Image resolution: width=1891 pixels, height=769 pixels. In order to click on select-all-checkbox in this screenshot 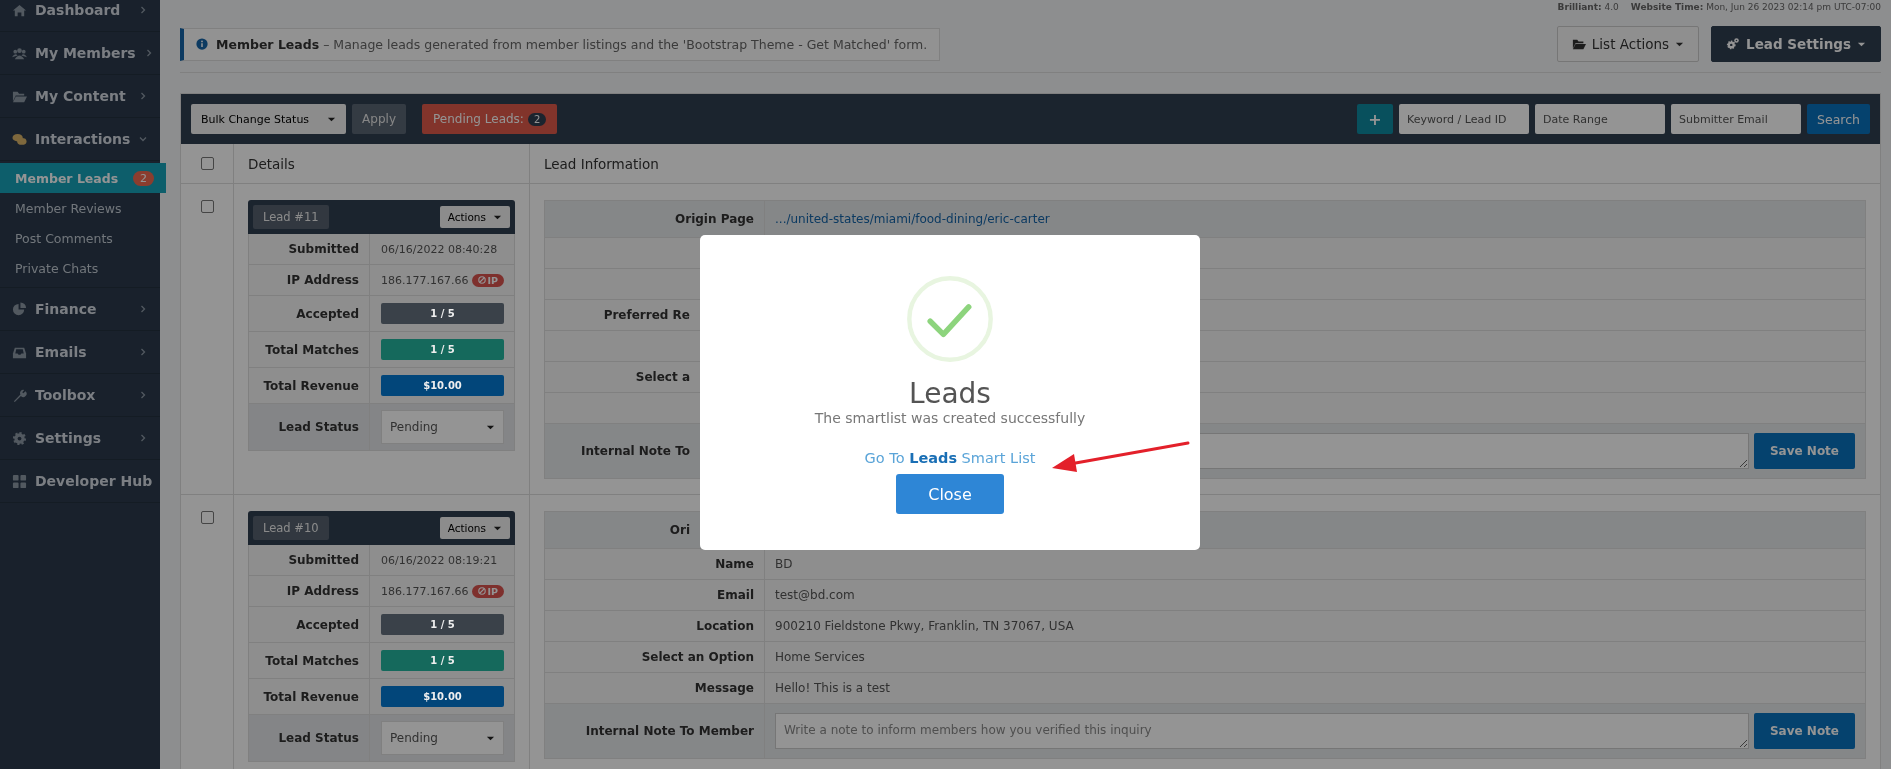, I will do `click(207, 163)`.